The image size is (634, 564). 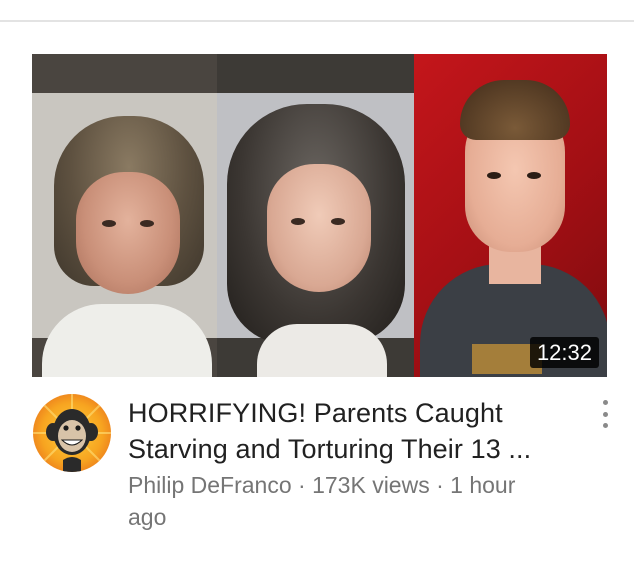 I want to click on channel-name: Philip DeFranco, so click(x=210, y=485).